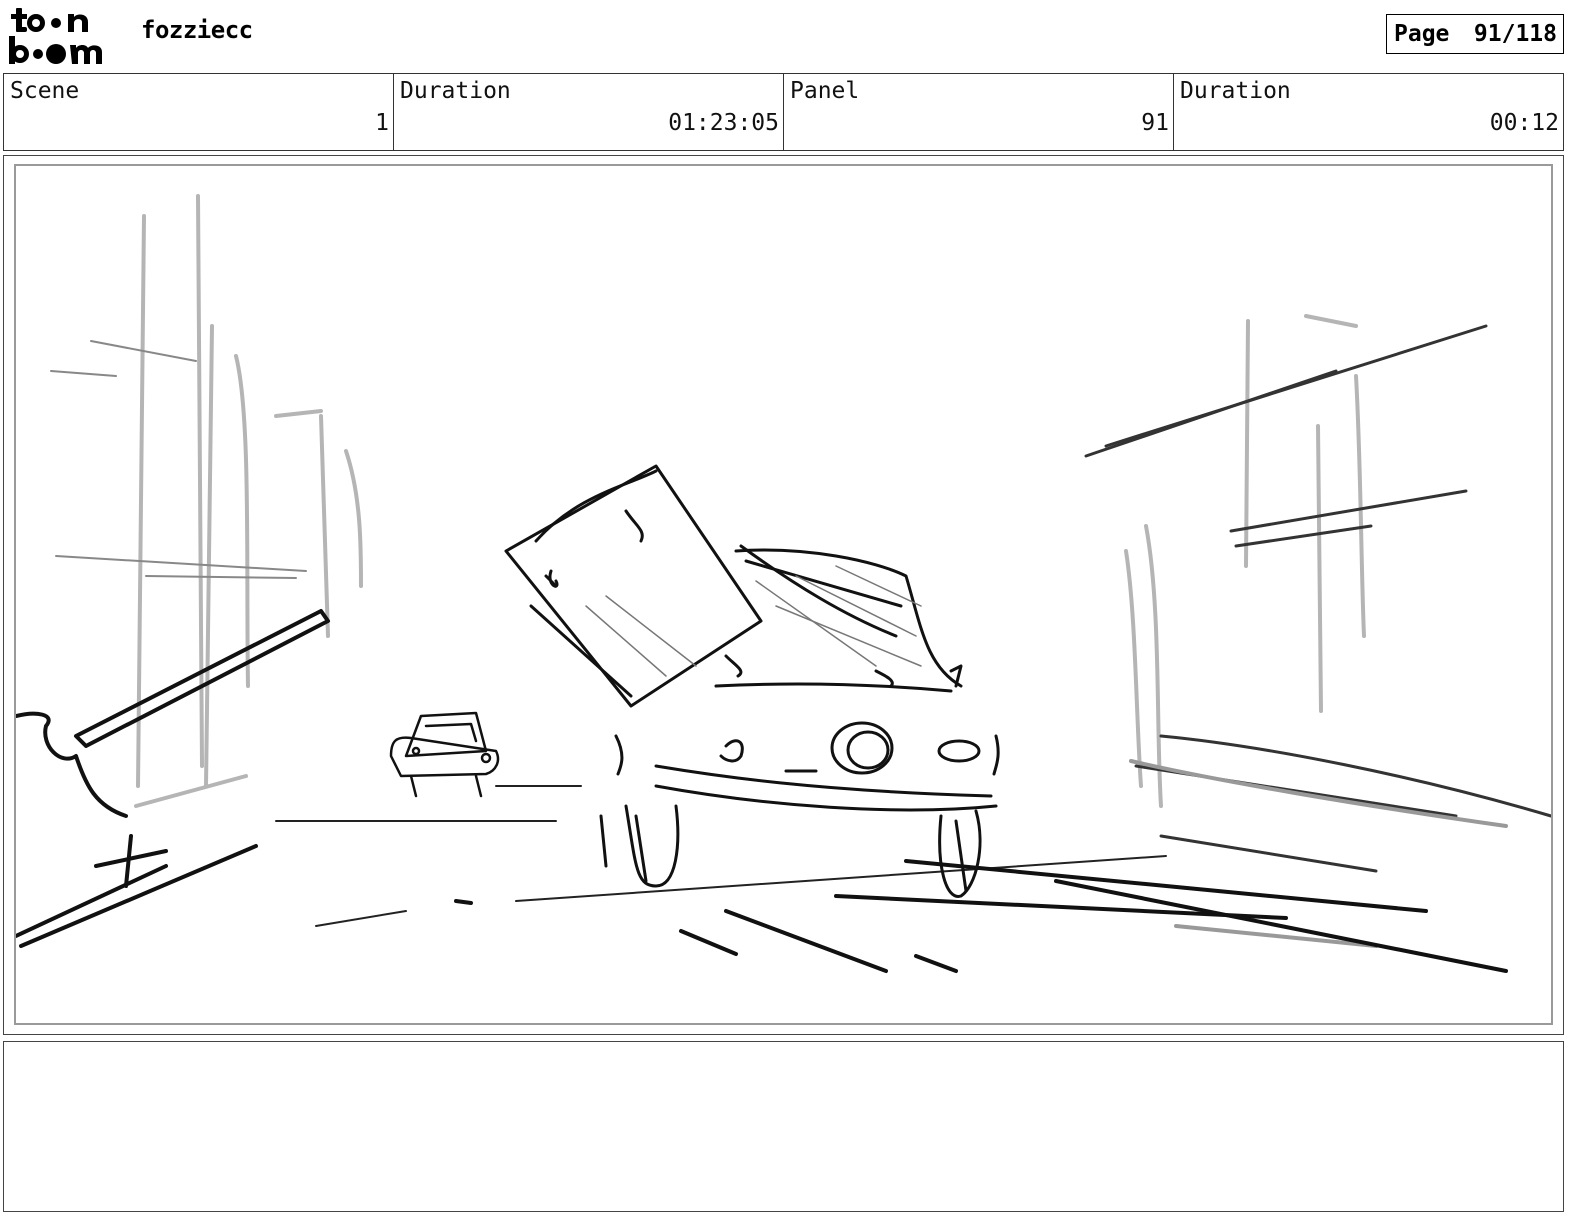 This screenshot has height=1224, width=1584. What do you see at coordinates (45, 91) in the screenshot?
I see `scene-label: Scene` at bounding box center [45, 91].